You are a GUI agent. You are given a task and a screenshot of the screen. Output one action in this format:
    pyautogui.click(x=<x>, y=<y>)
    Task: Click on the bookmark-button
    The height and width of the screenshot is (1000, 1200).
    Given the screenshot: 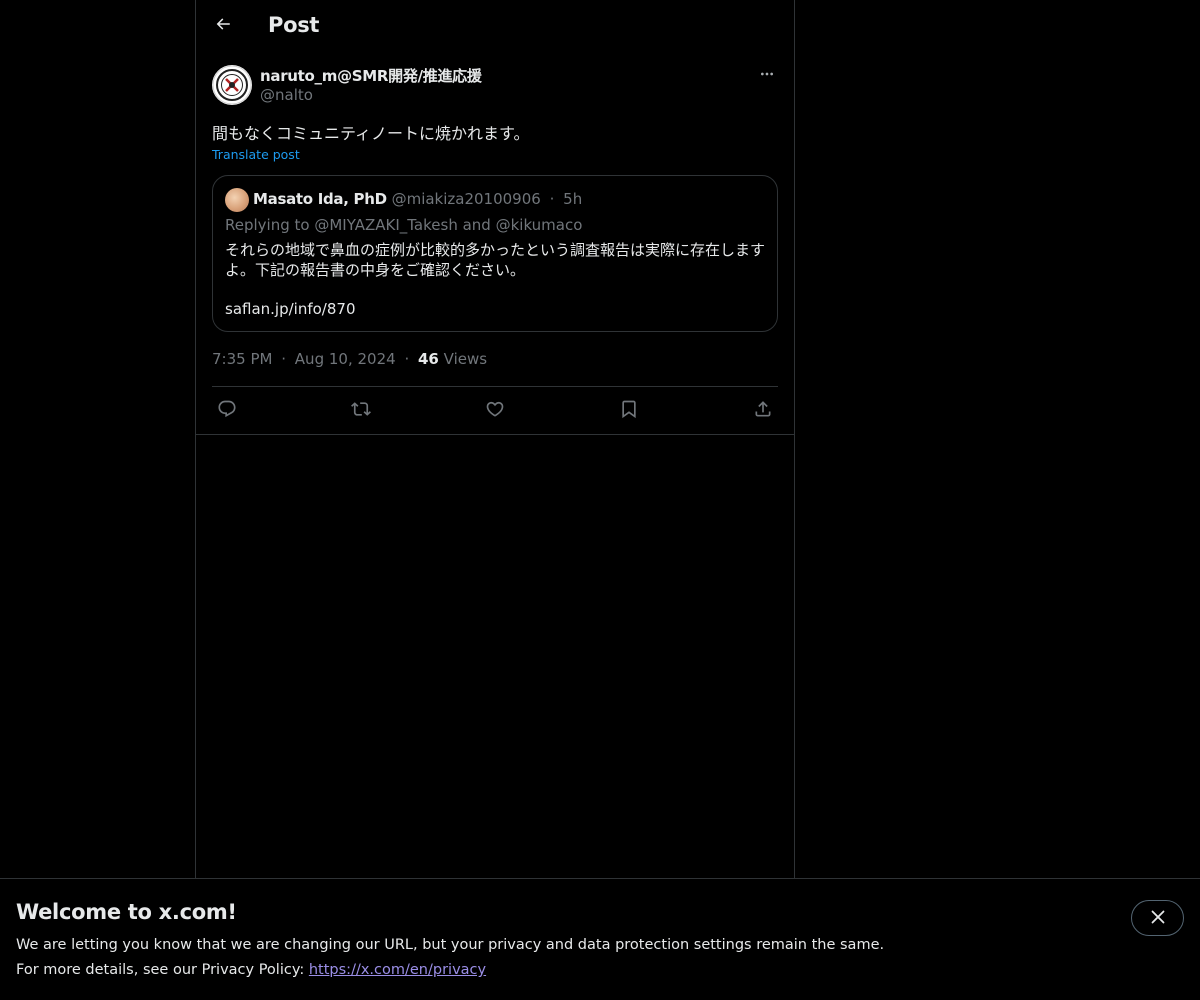 What is the action you would take?
    pyautogui.click(x=629, y=411)
    